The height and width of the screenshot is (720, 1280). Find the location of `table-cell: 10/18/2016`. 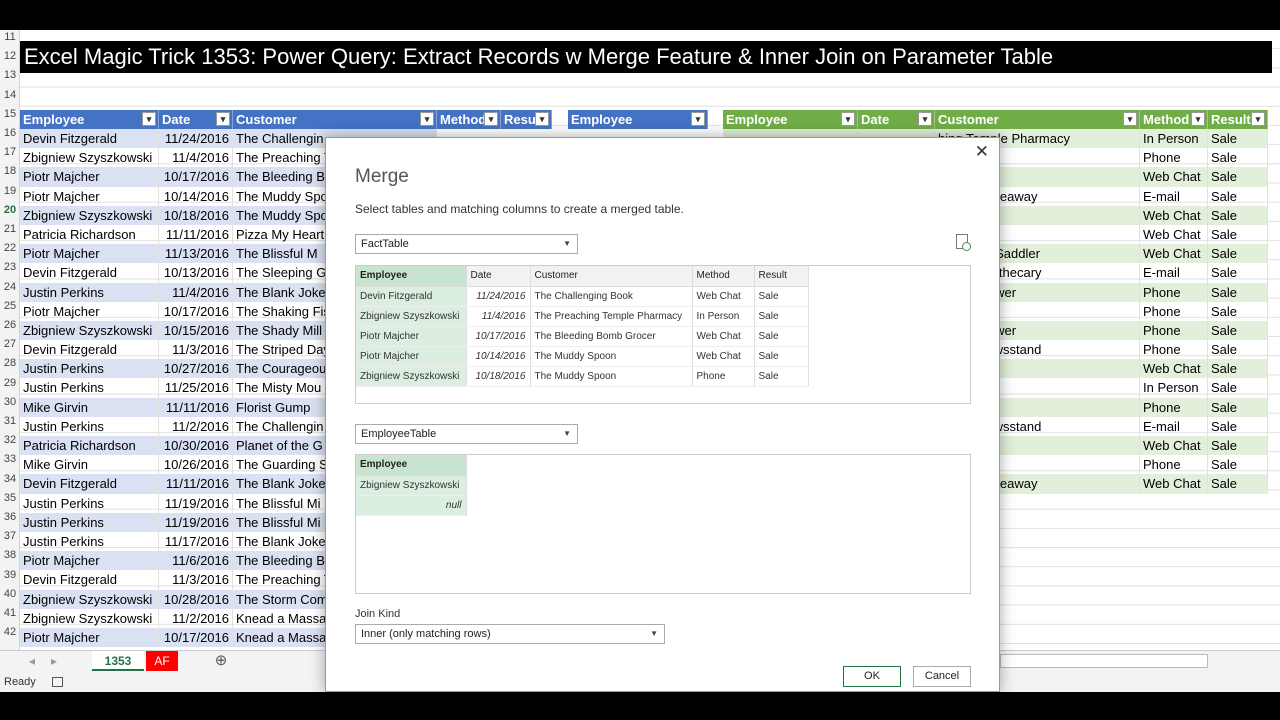

table-cell: 10/18/2016 is located at coordinates (196, 215).